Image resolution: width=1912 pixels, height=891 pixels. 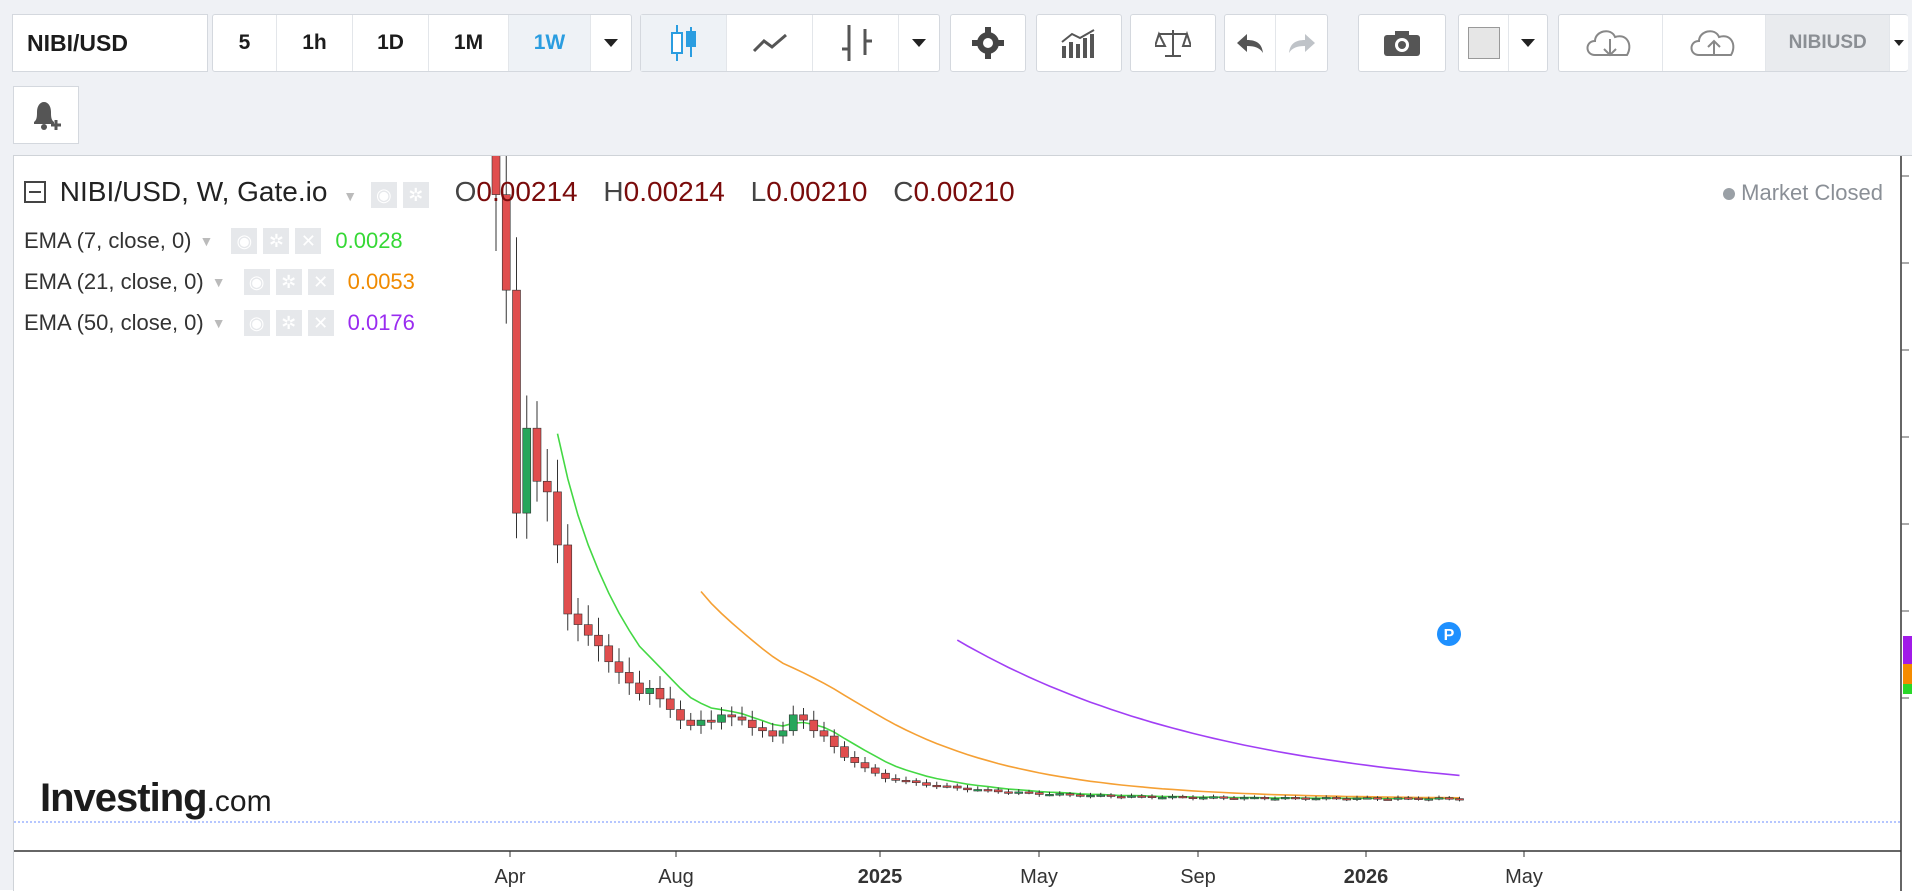 What do you see at coordinates (509, 877) in the screenshot?
I see `x-tick-label: Apr` at bounding box center [509, 877].